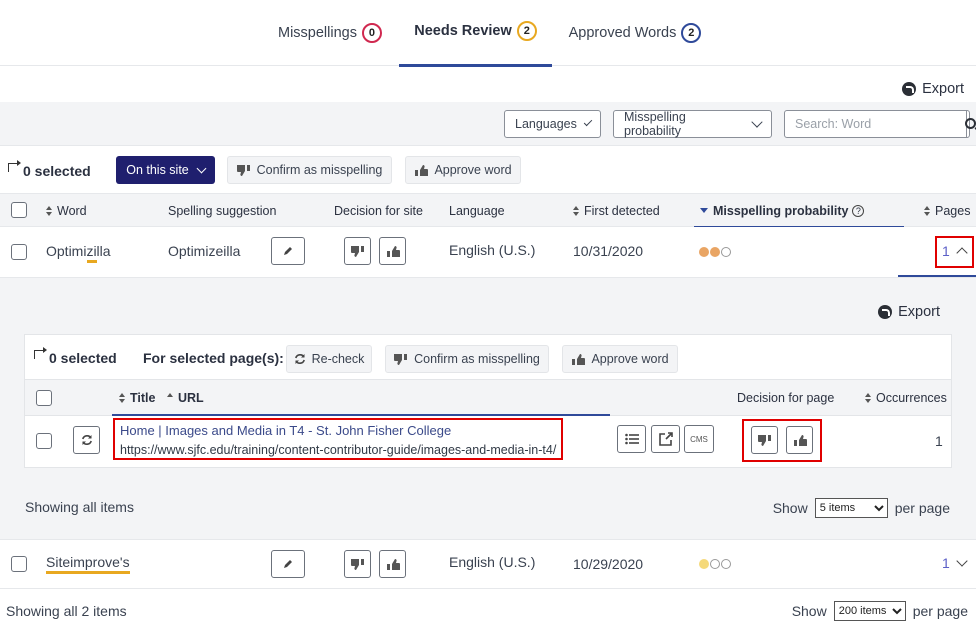  Describe the element at coordinates (620, 359) in the screenshot. I see `sub-approve-word-button: Approve word` at that location.